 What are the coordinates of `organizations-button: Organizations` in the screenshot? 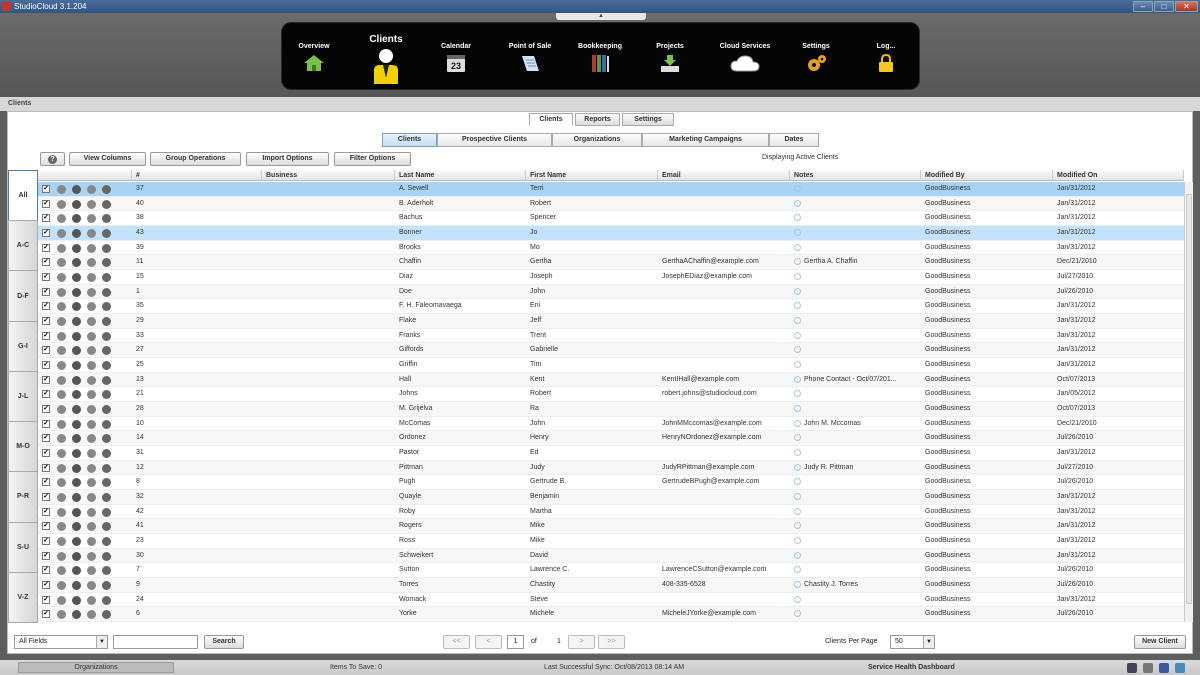 It's located at (96, 667).